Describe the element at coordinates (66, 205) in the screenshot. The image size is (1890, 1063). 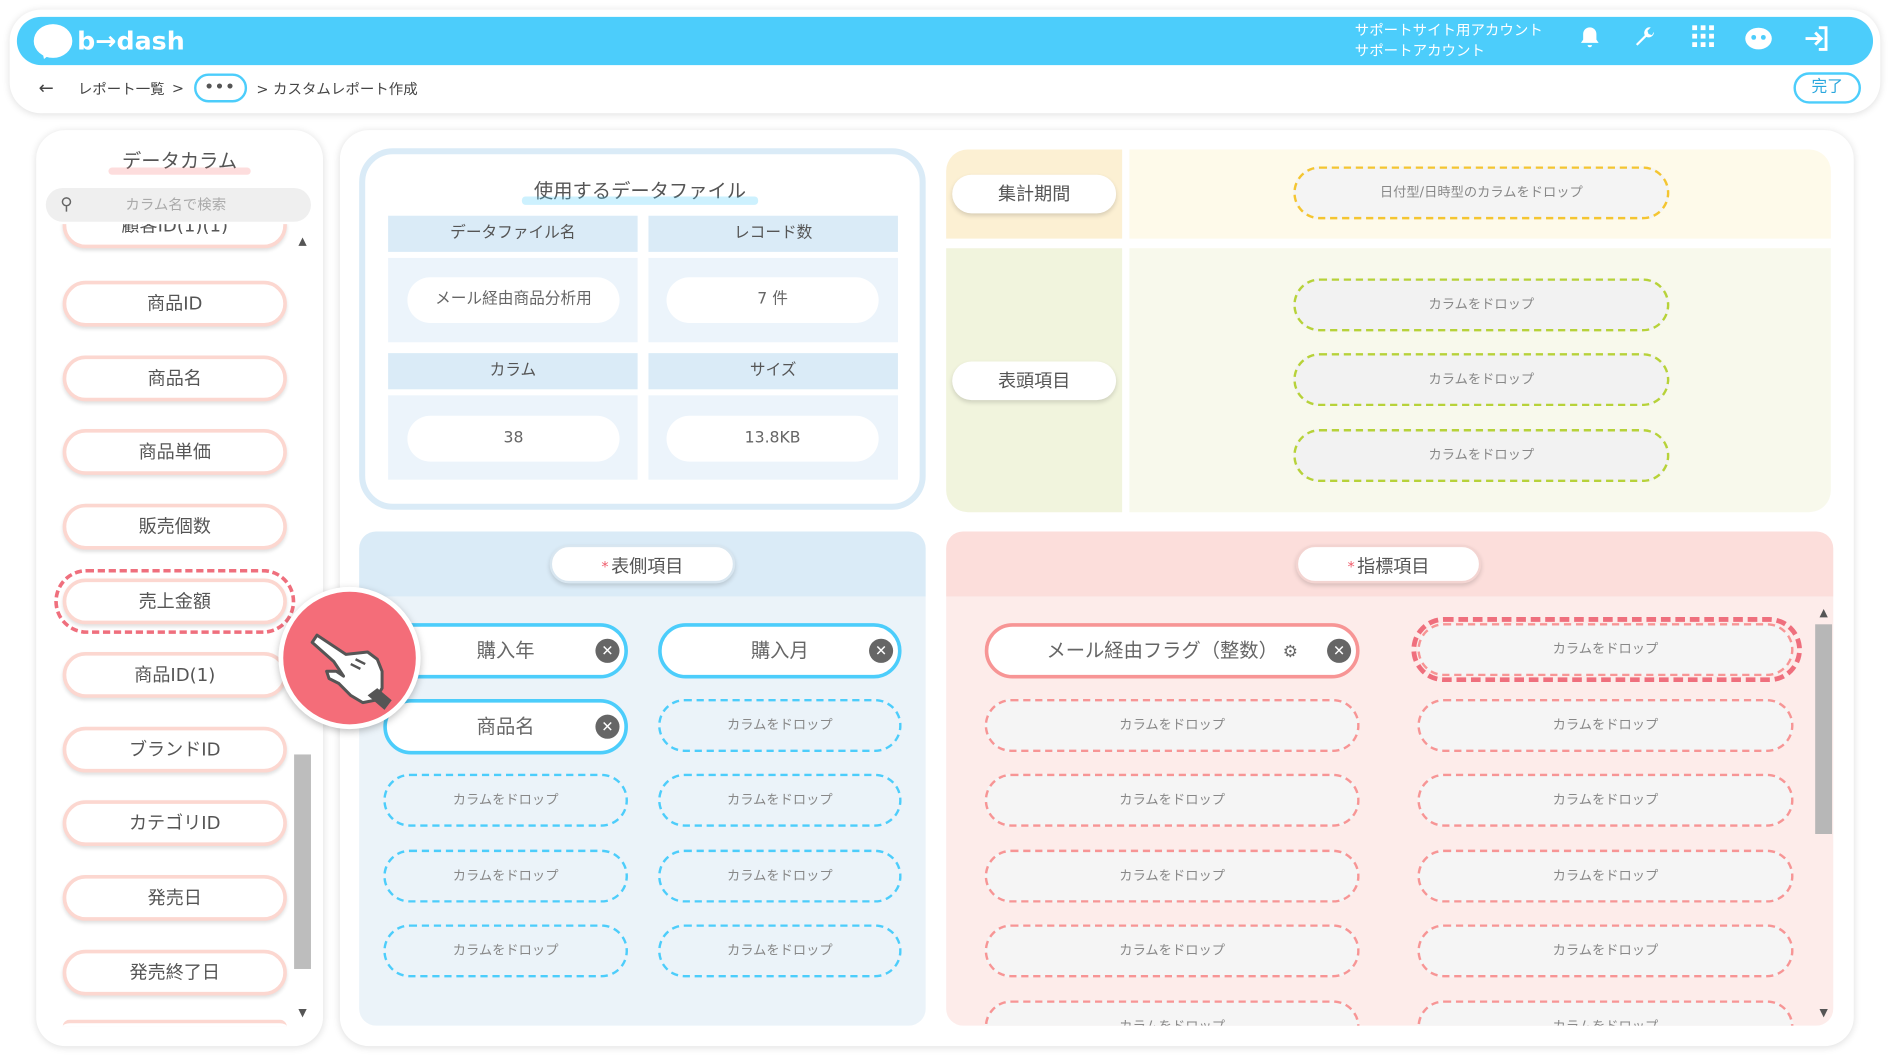
I see `search-icon: ⚲` at that location.